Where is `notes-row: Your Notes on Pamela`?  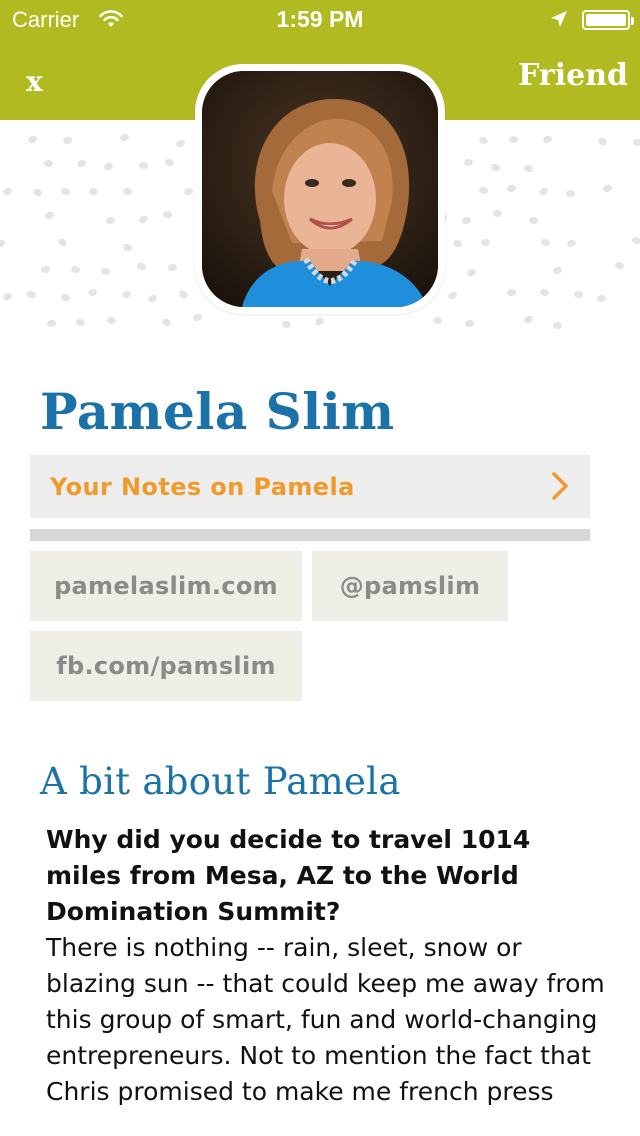
notes-row: Your Notes on Pamela is located at coordinates (310, 486).